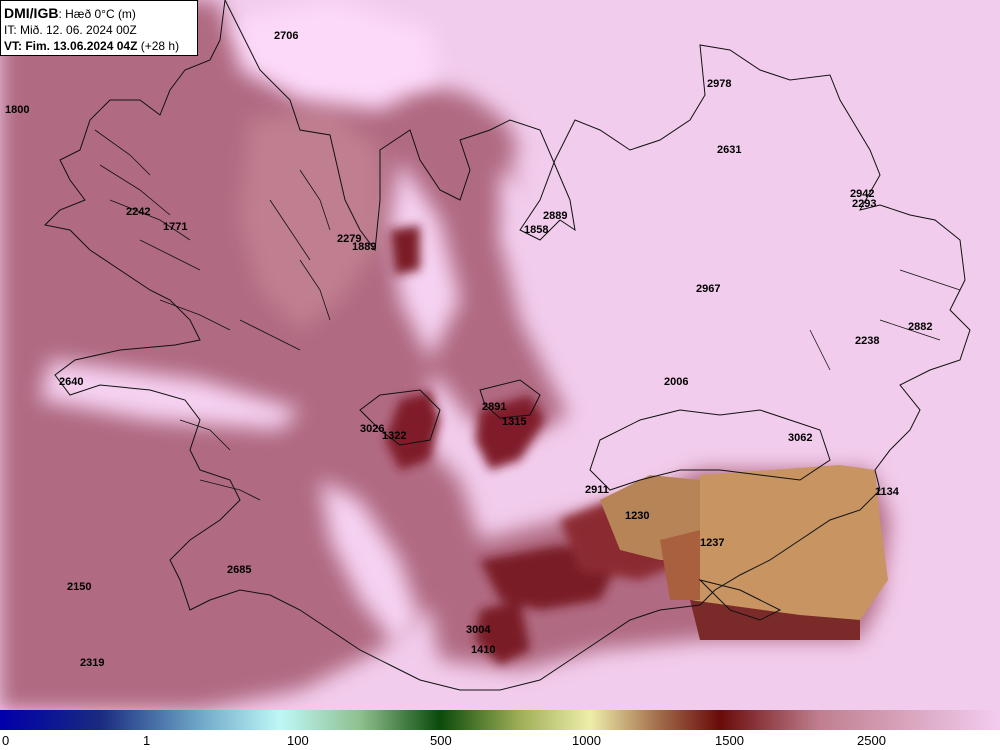 This screenshot has width=1000, height=750. Describe the element at coordinates (70, 30) in the screenshot. I see `header-issue-time: IT: Mið. 12. 06. 2024 00Z` at that location.